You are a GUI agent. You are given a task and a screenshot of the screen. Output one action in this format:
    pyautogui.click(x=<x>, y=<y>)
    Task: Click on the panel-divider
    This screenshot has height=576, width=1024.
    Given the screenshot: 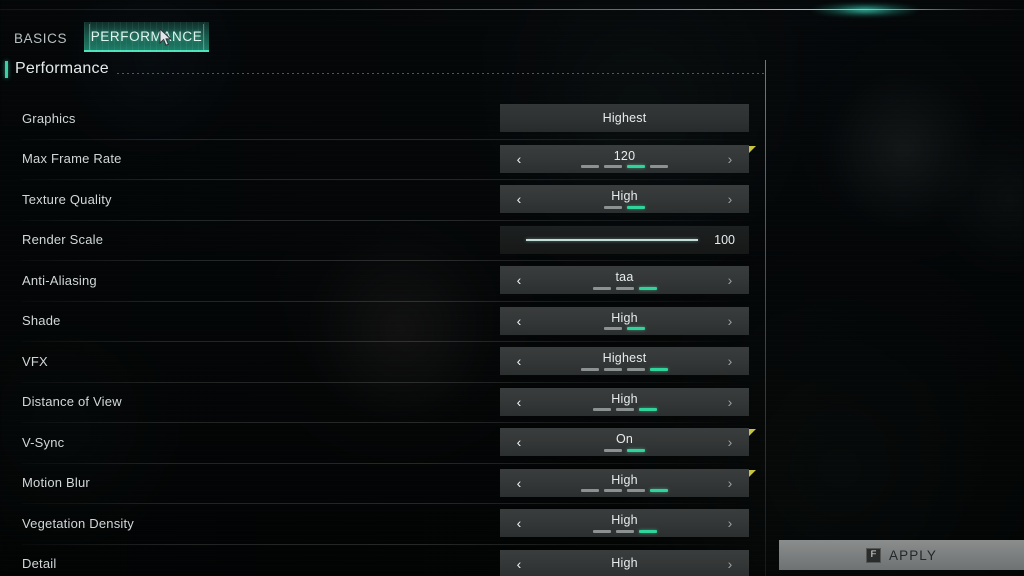 What is the action you would take?
    pyautogui.click(x=765, y=318)
    